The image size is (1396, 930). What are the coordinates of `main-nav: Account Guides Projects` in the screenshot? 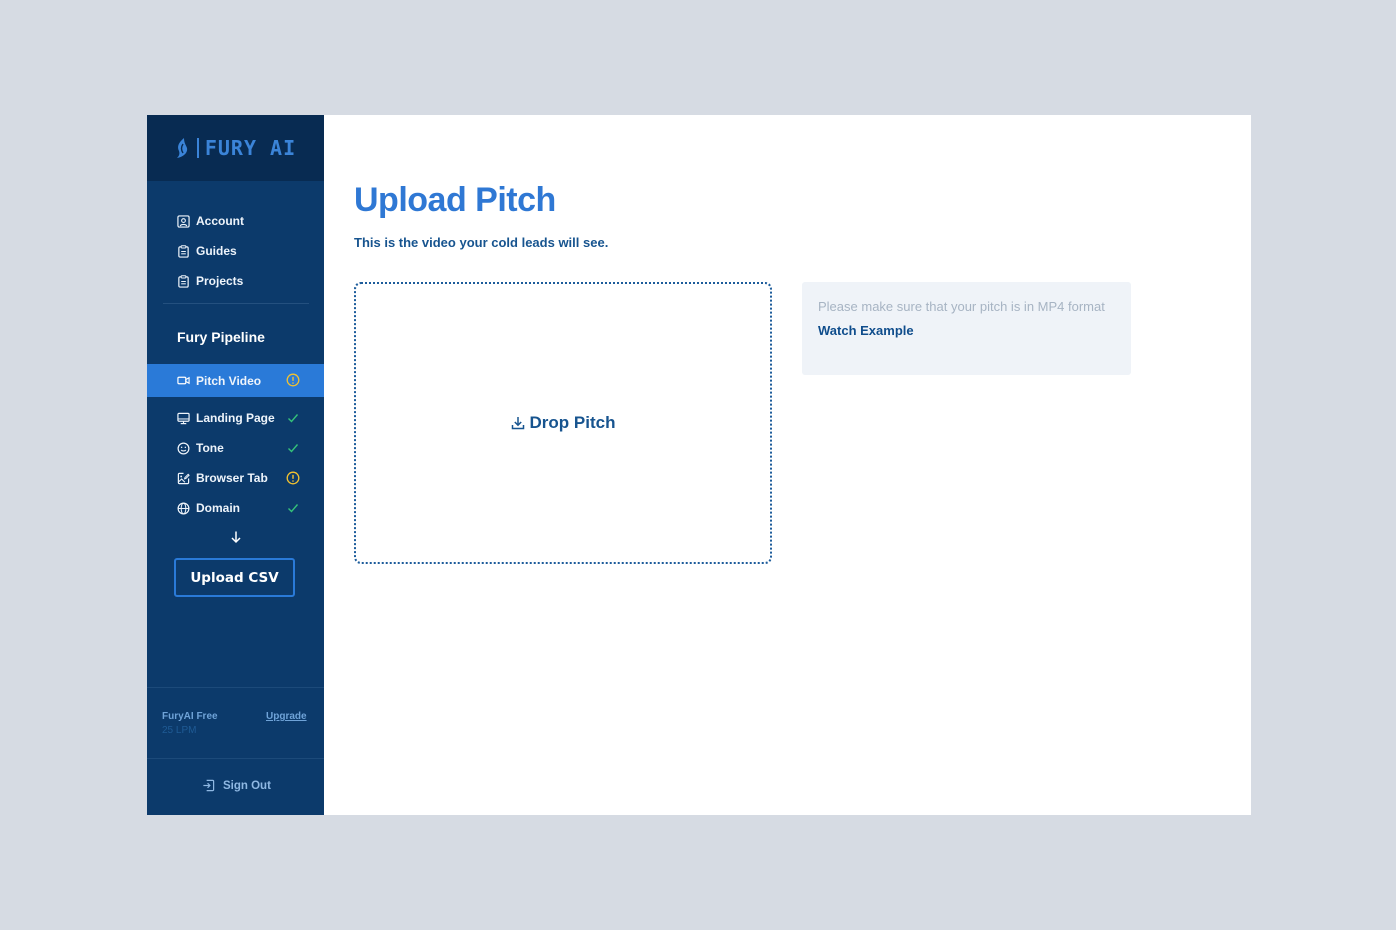 It's located at (210, 251).